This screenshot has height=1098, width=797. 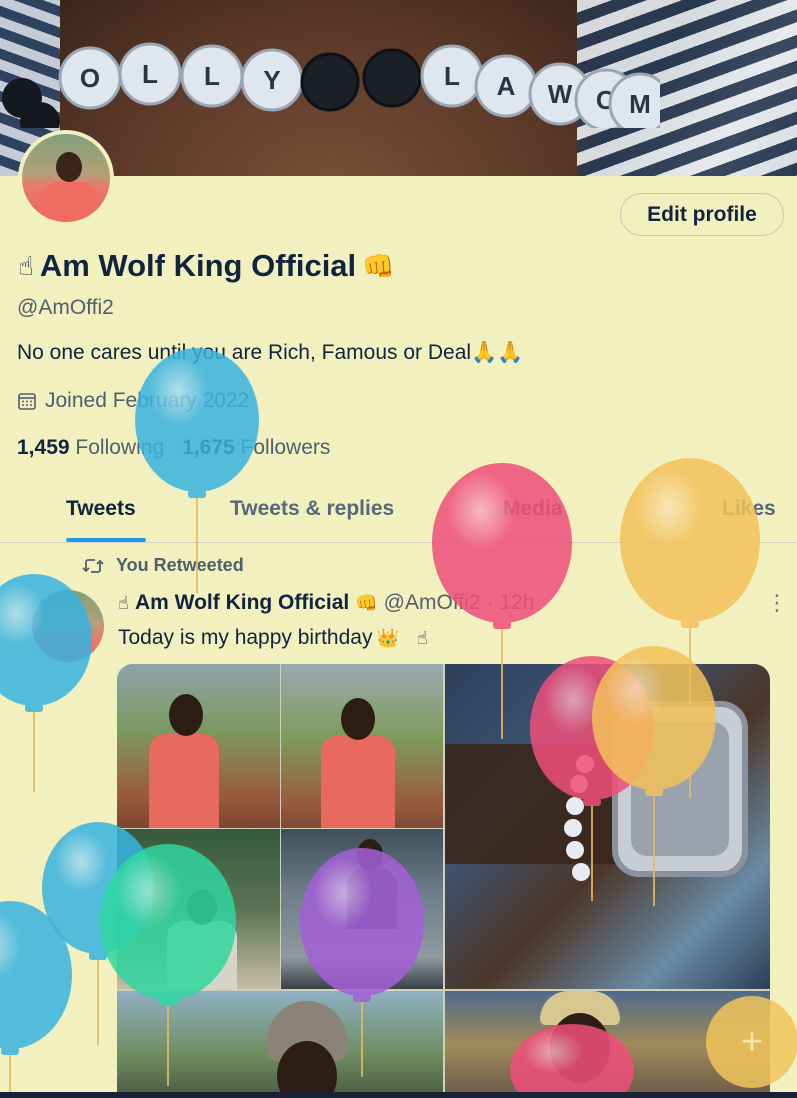 I want to click on tweet-time: 12h, so click(x=516, y=603).